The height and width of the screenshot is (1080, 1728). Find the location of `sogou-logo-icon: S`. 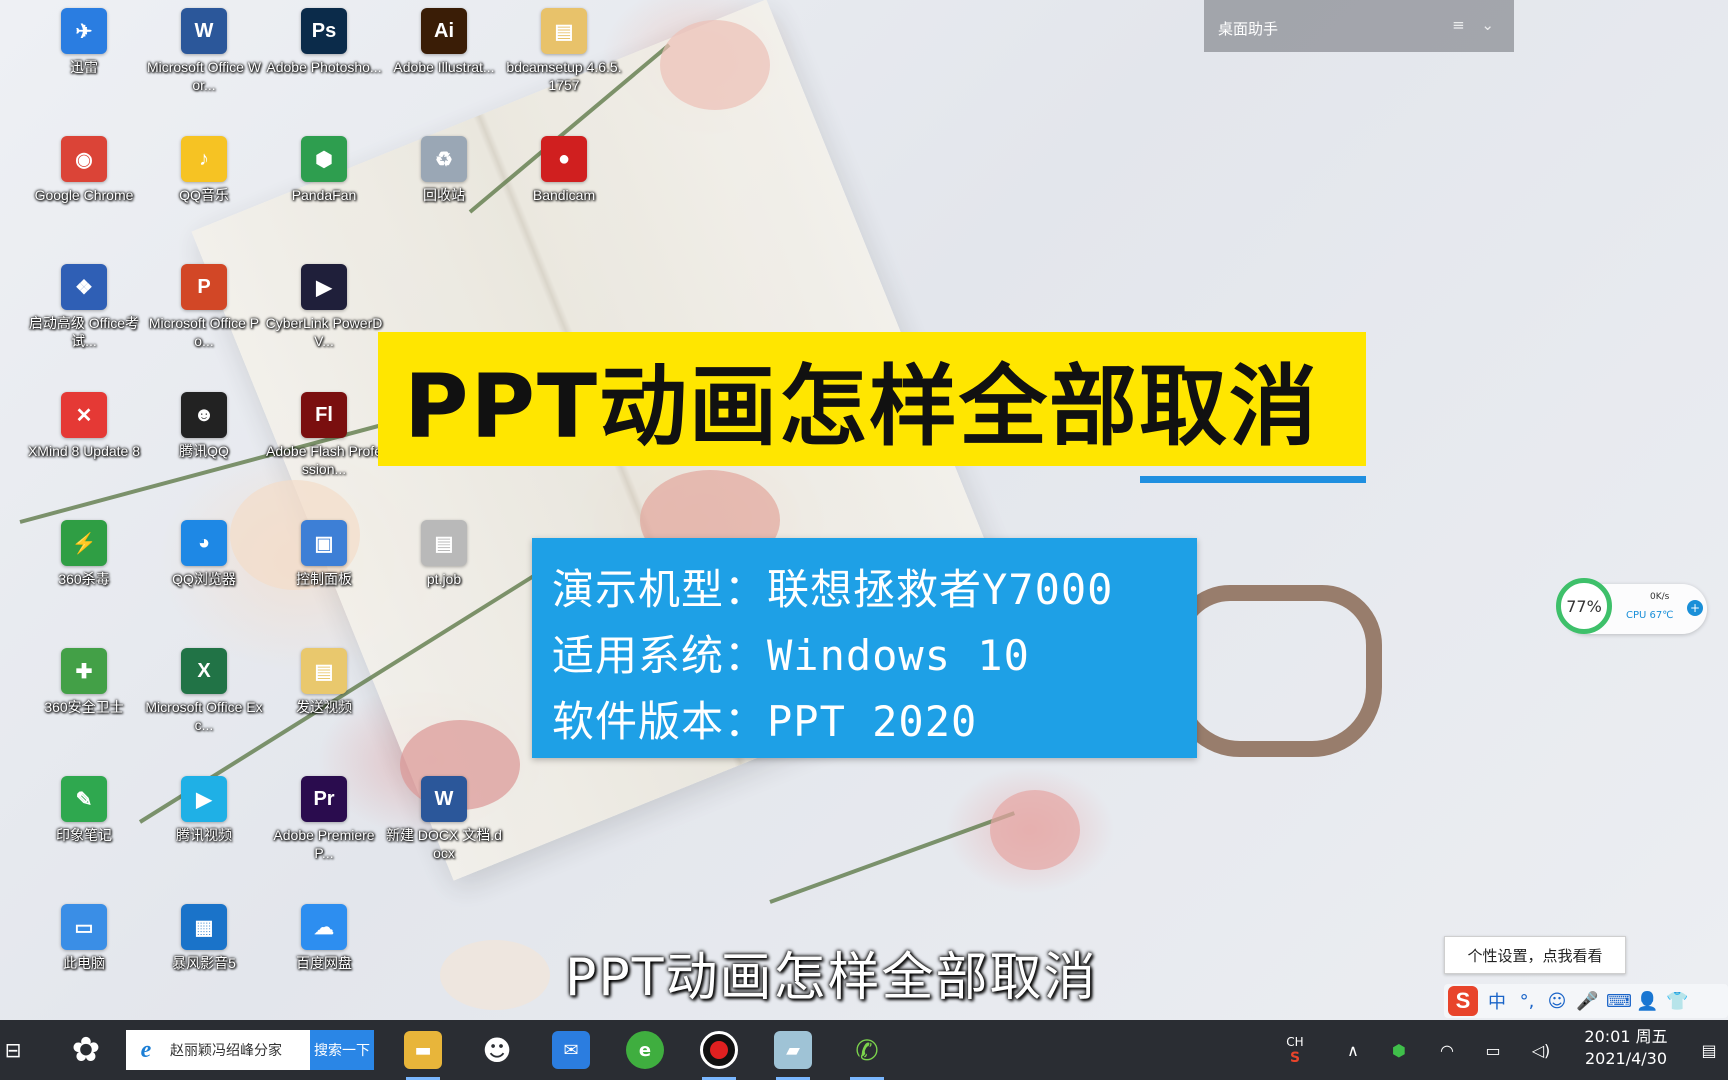

sogou-logo-icon: S is located at coordinates (1463, 1001).